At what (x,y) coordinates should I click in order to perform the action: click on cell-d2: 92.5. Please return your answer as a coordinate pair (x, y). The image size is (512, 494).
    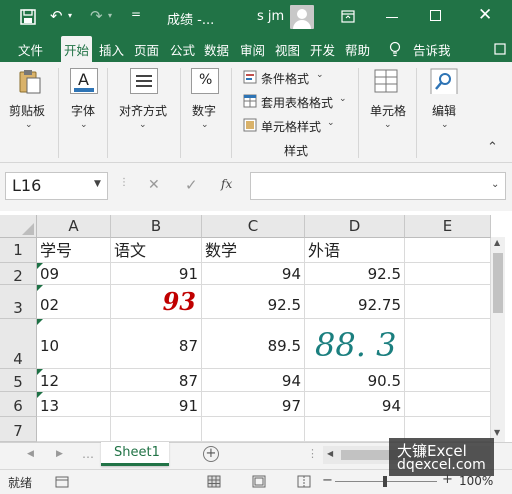
    Looking at the image, I should click on (355, 274).